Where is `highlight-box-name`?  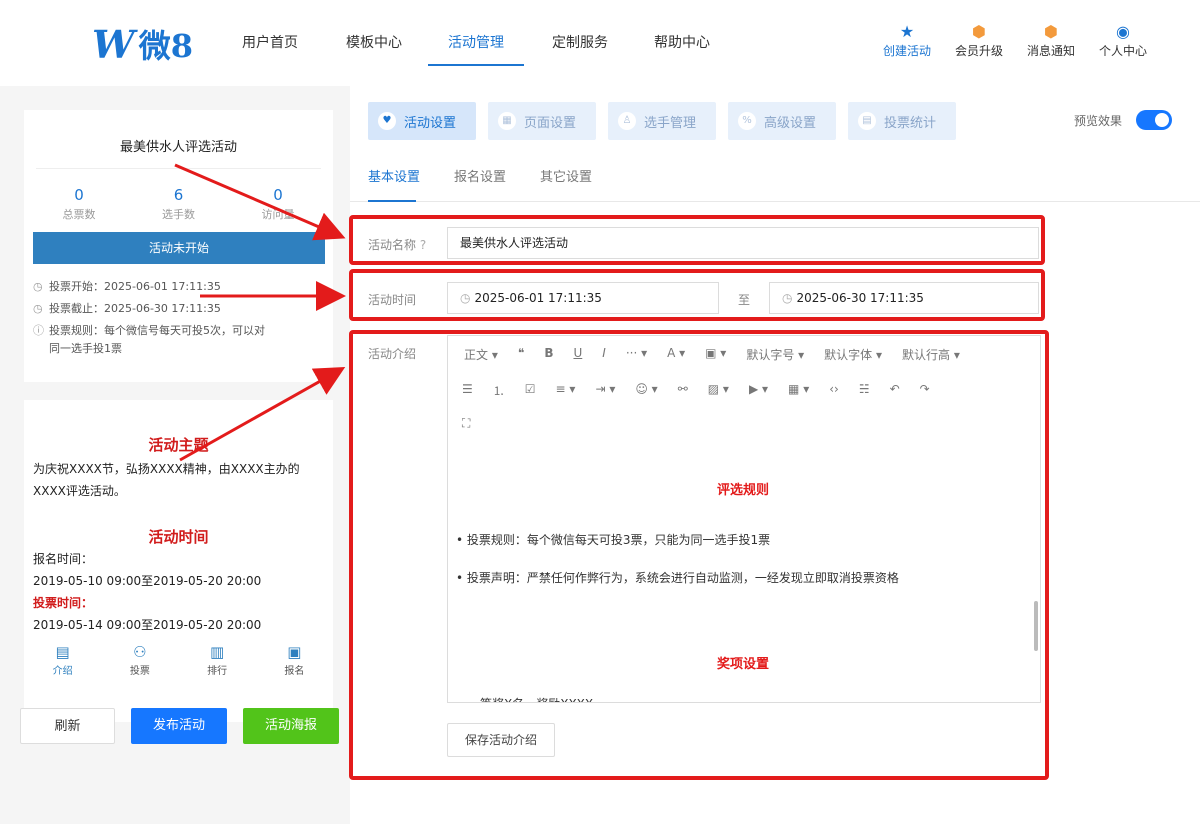
highlight-box-name is located at coordinates (697, 240).